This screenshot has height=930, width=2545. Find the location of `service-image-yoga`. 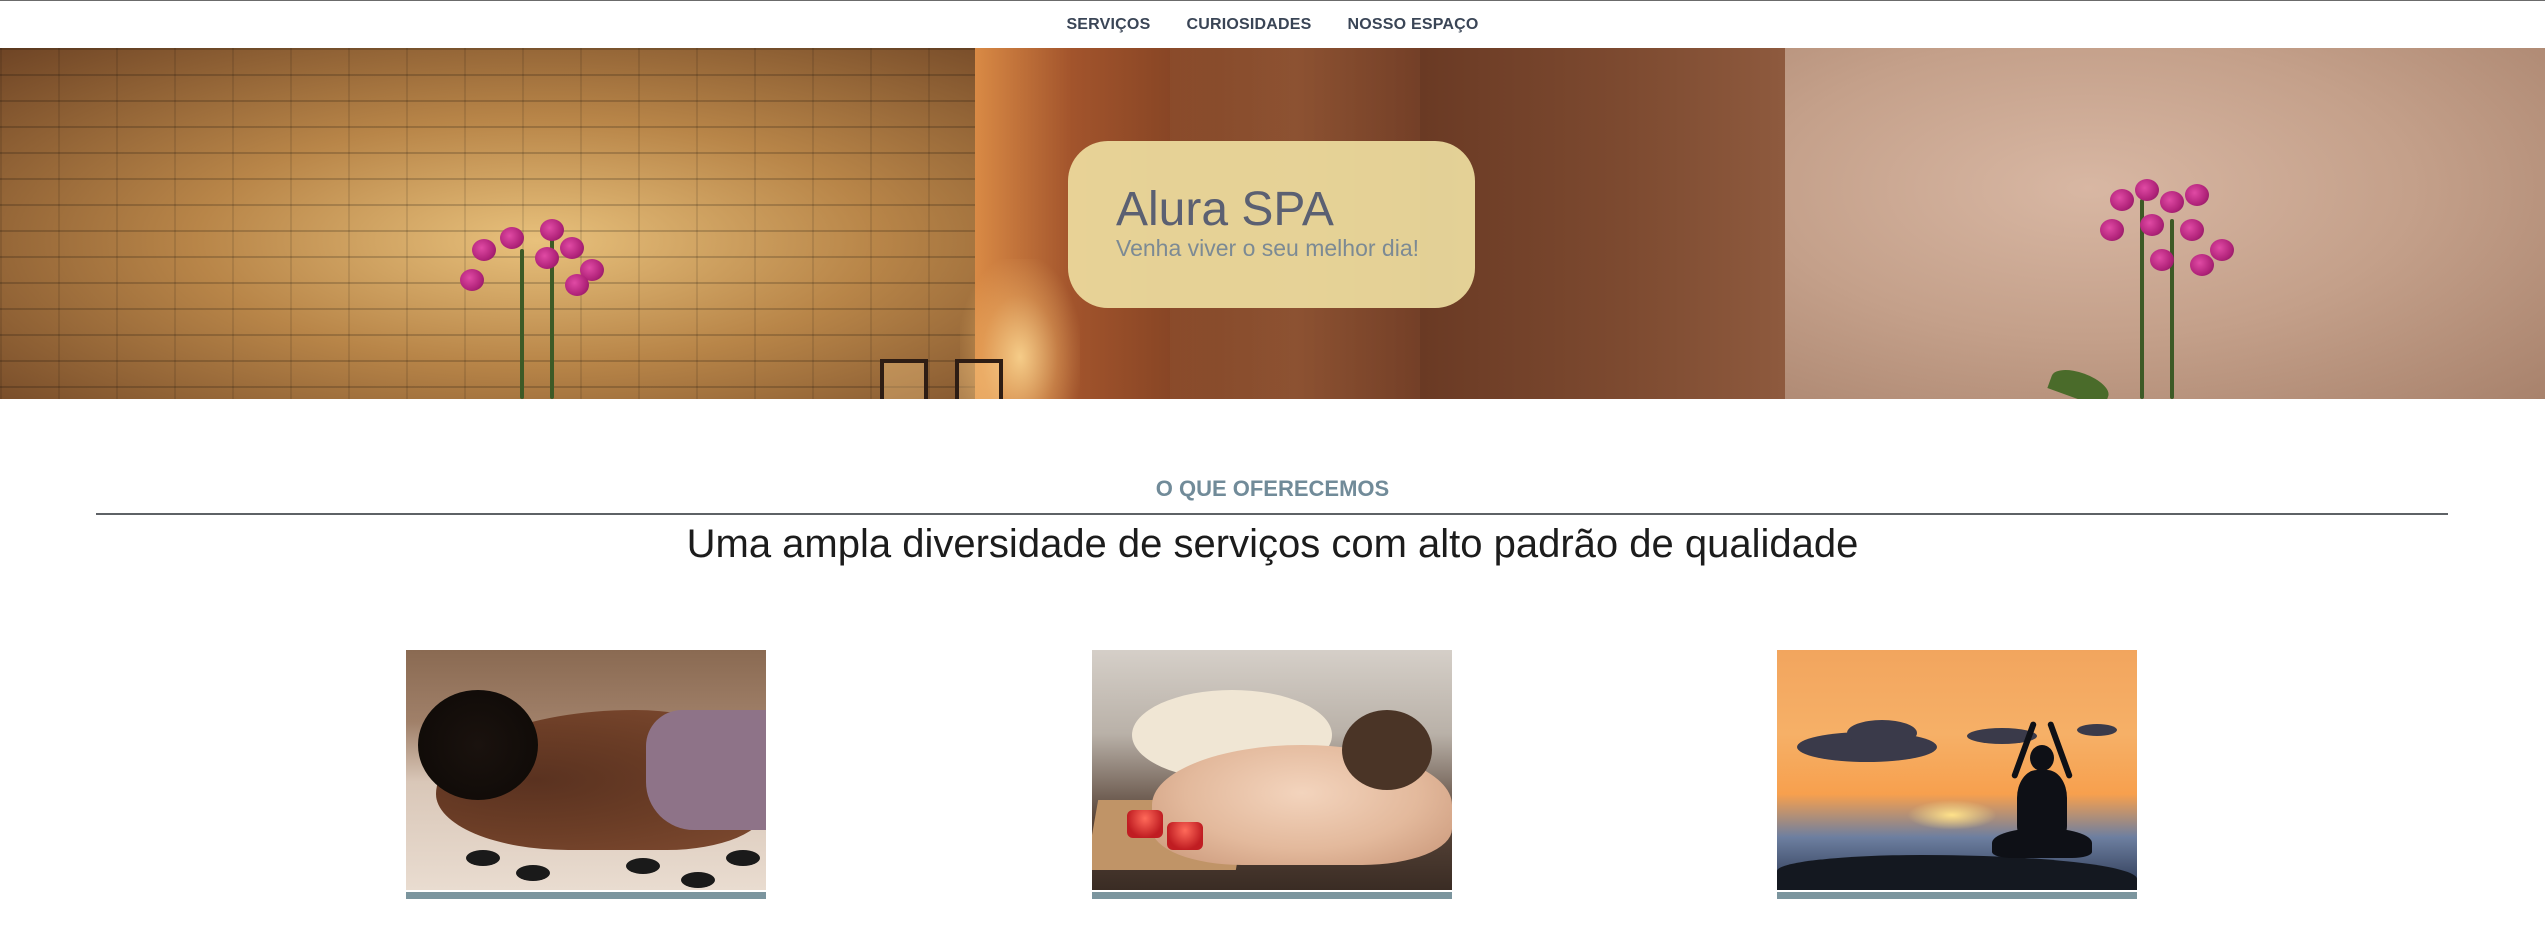

service-image-yoga is located at coordinates (1957, 770).